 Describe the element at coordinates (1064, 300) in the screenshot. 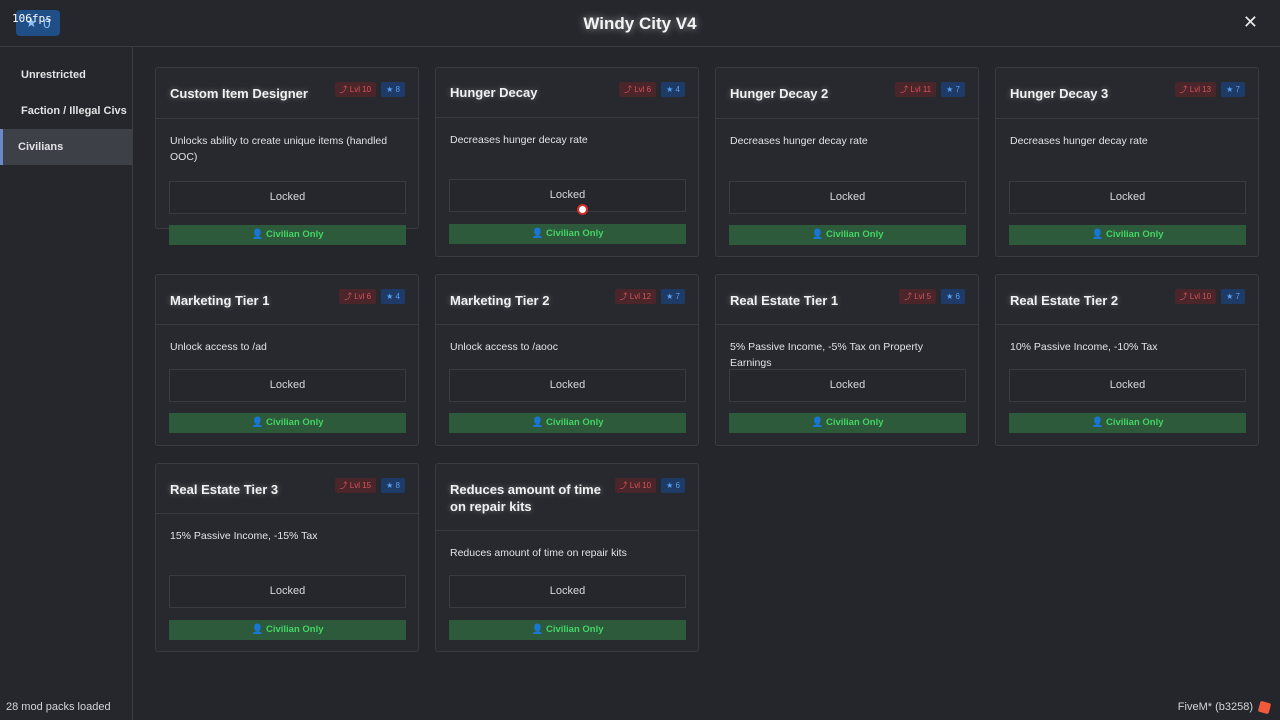

I see `card-title: Real Estate Tier 2` at that location.